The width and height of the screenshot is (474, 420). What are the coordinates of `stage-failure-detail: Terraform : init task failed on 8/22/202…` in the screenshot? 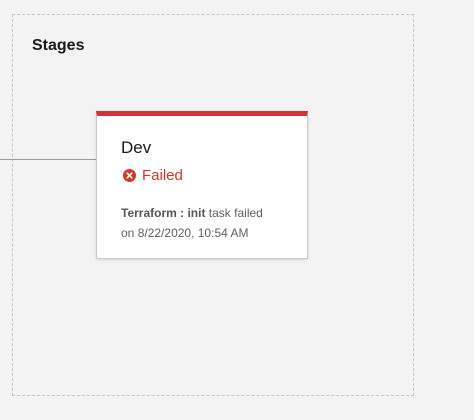 It's located at (211, 223).